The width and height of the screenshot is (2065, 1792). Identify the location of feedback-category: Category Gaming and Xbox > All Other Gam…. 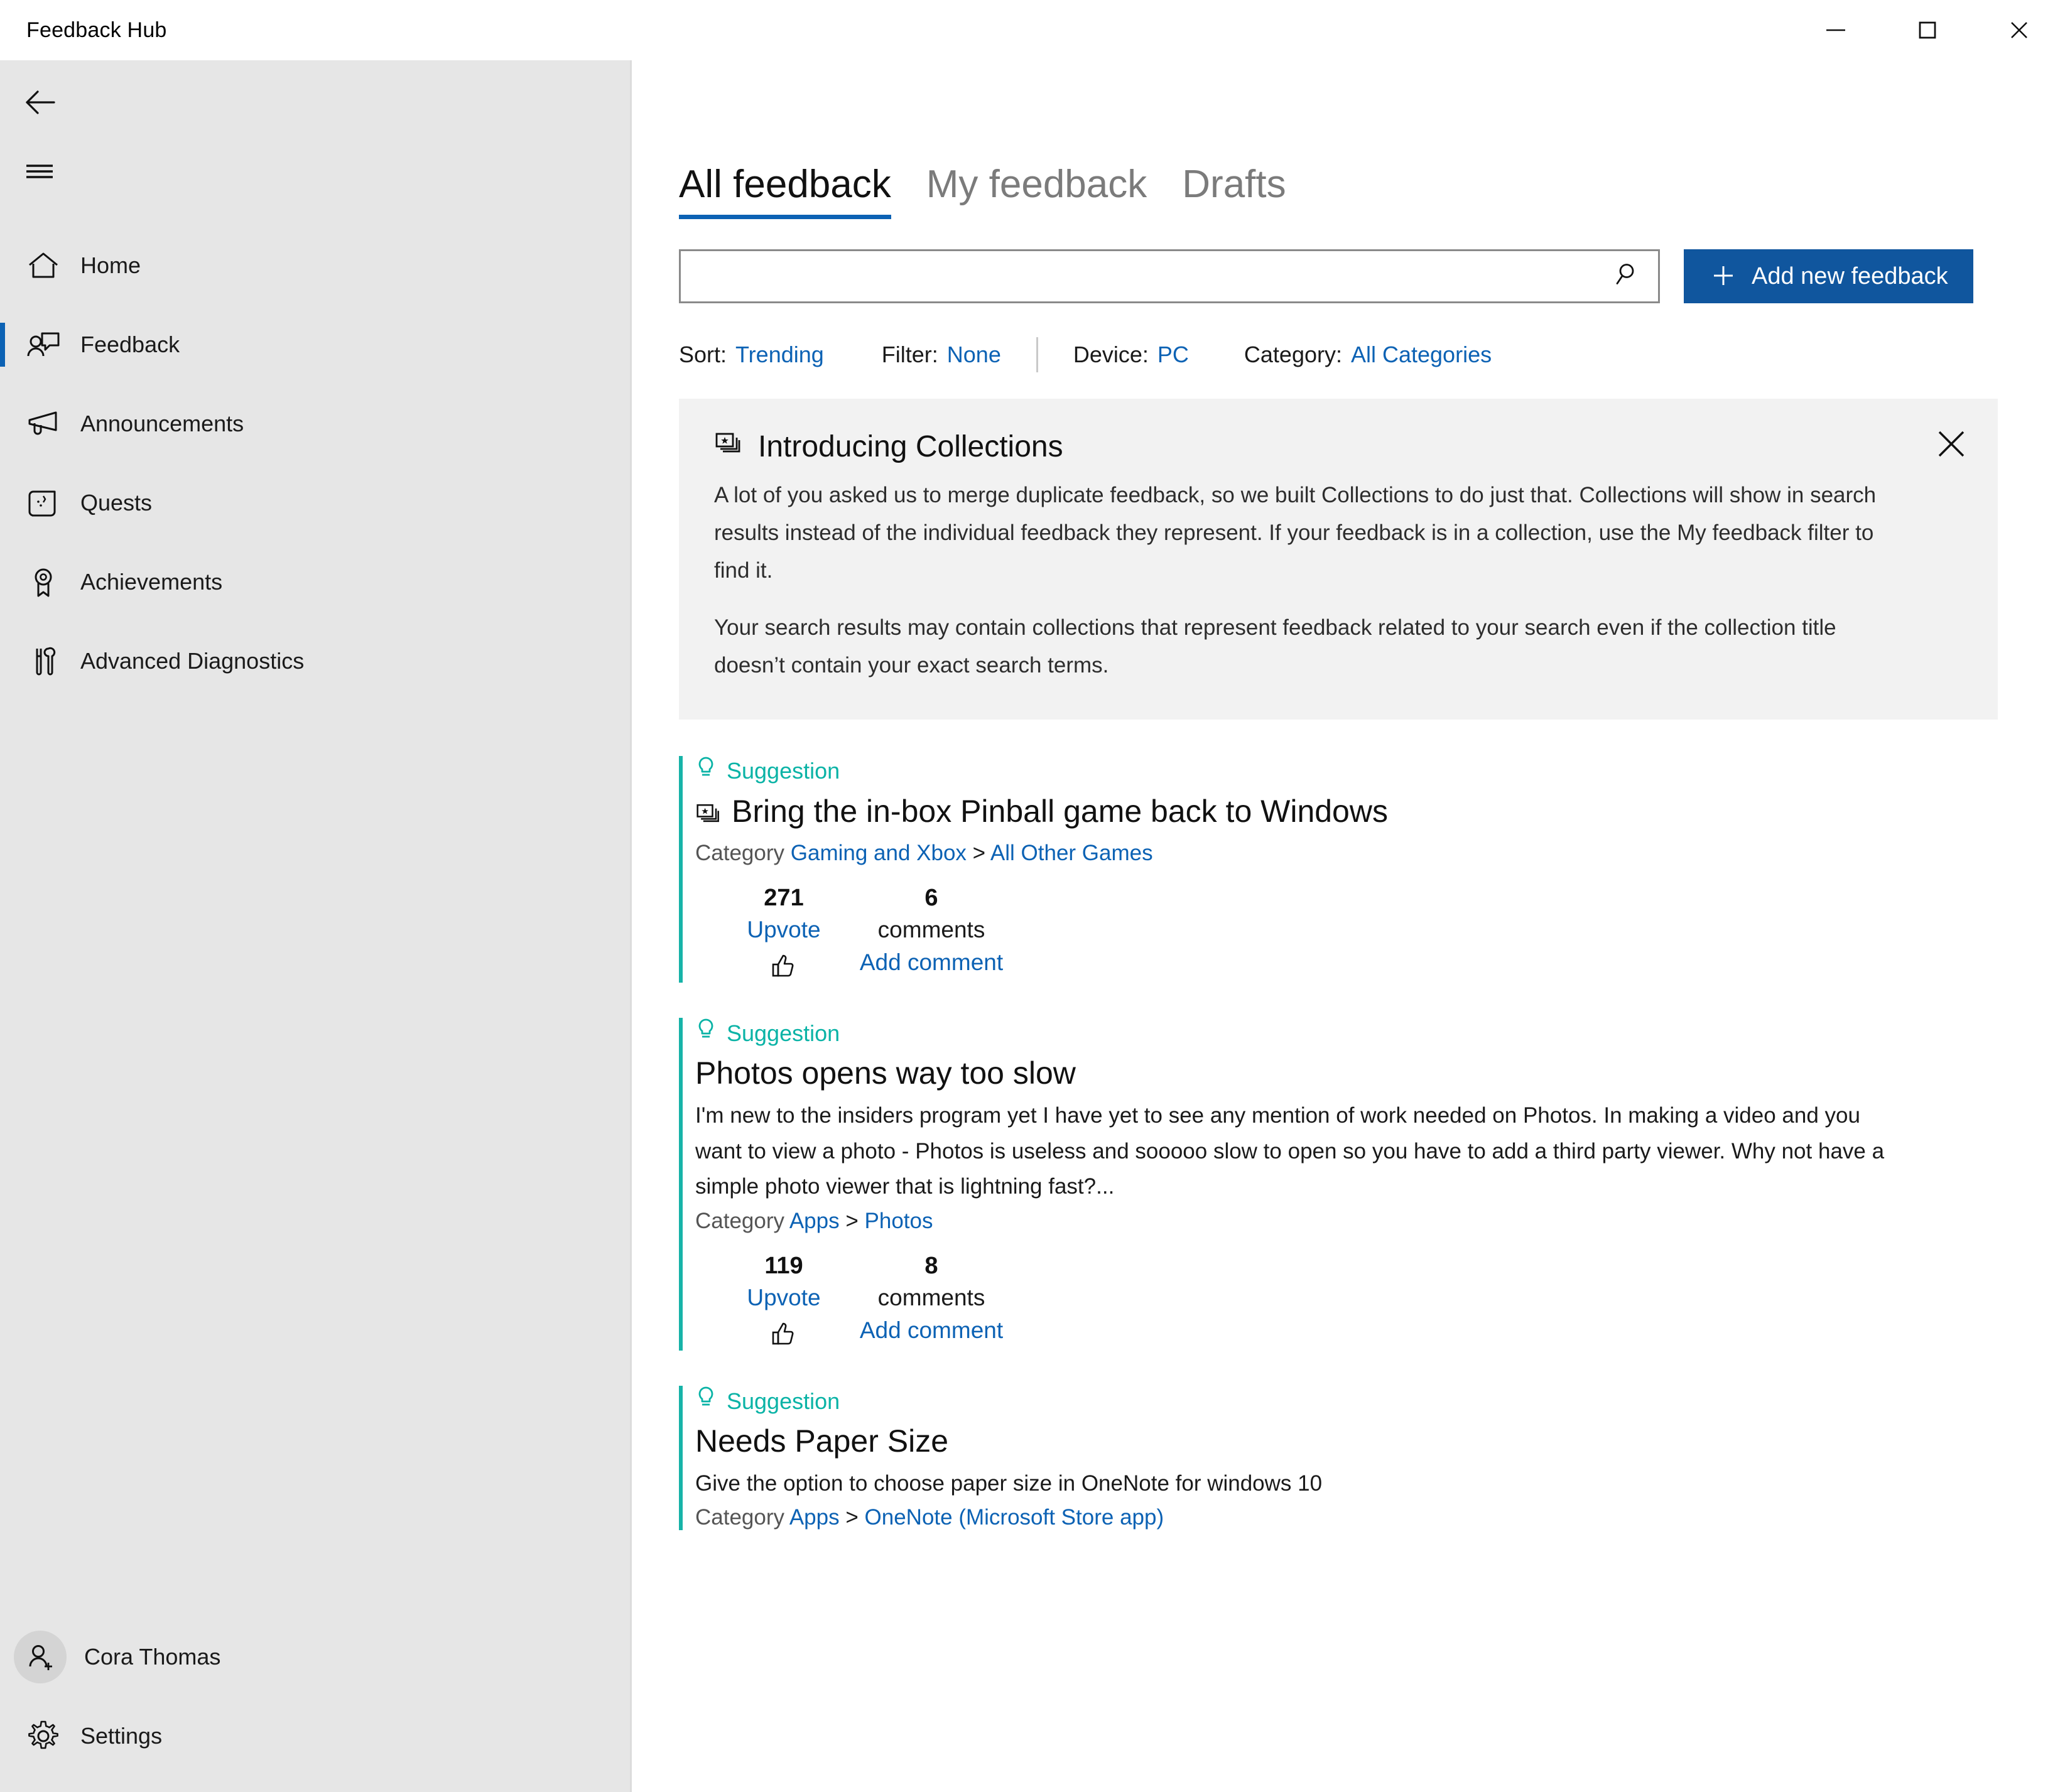
(1380, 853).